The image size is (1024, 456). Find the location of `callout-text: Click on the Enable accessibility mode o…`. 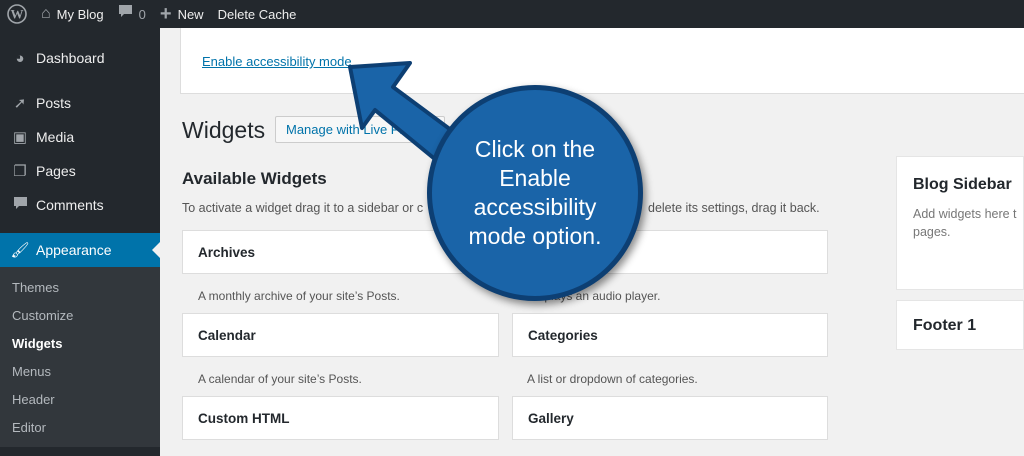

callout-text: Click on the Enable accessibility mode o… is located at coordinates (535, 192).